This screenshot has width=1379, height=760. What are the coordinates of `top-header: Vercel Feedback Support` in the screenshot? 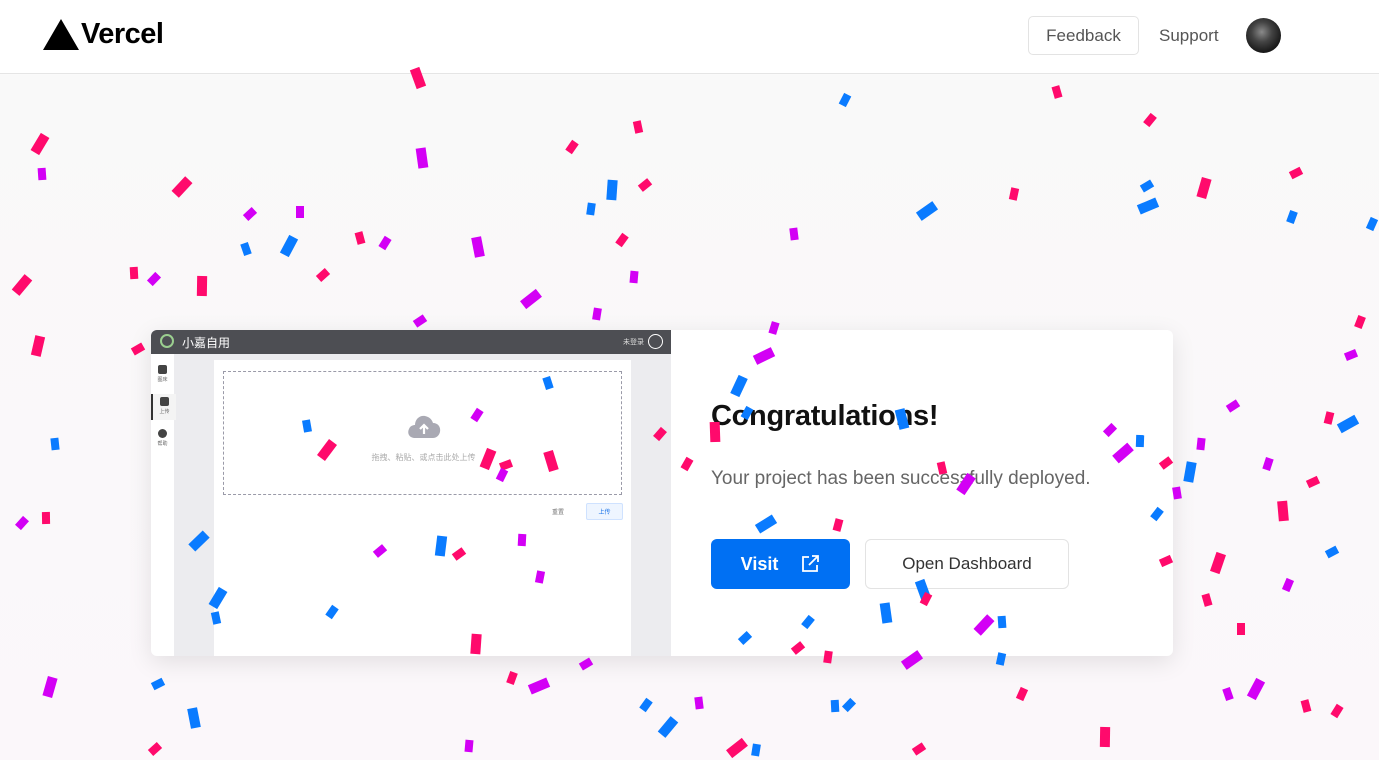 It's located at (689, 37).